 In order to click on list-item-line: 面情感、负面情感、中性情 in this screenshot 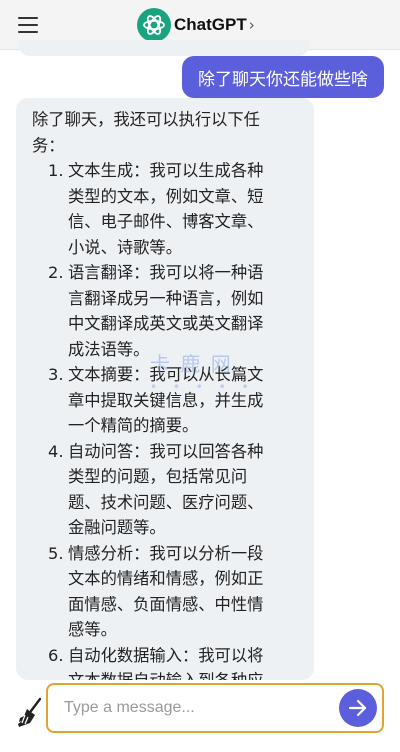, I will do `click(166, 604)`.